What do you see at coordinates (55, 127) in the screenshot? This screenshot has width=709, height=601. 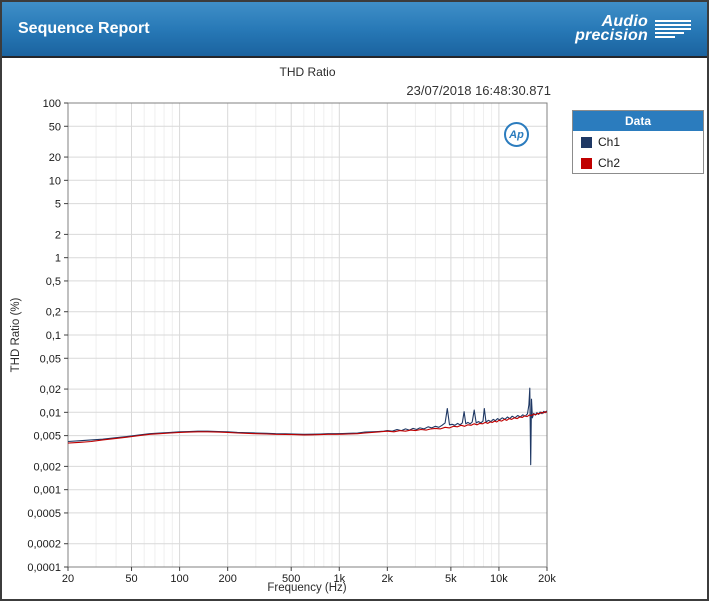 I see `y-tick-label: 50` at bounding box center [55, 127].